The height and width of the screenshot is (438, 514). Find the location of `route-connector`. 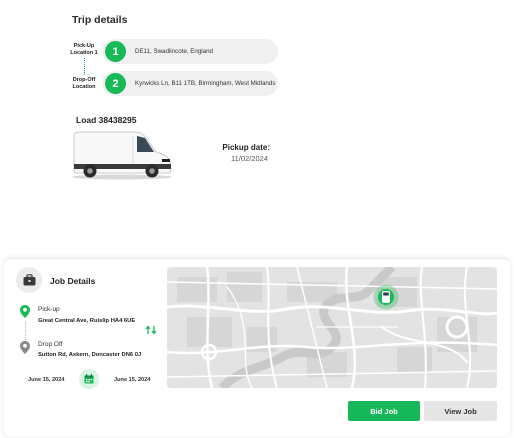

route-connector is located at coordinates (25, 332).